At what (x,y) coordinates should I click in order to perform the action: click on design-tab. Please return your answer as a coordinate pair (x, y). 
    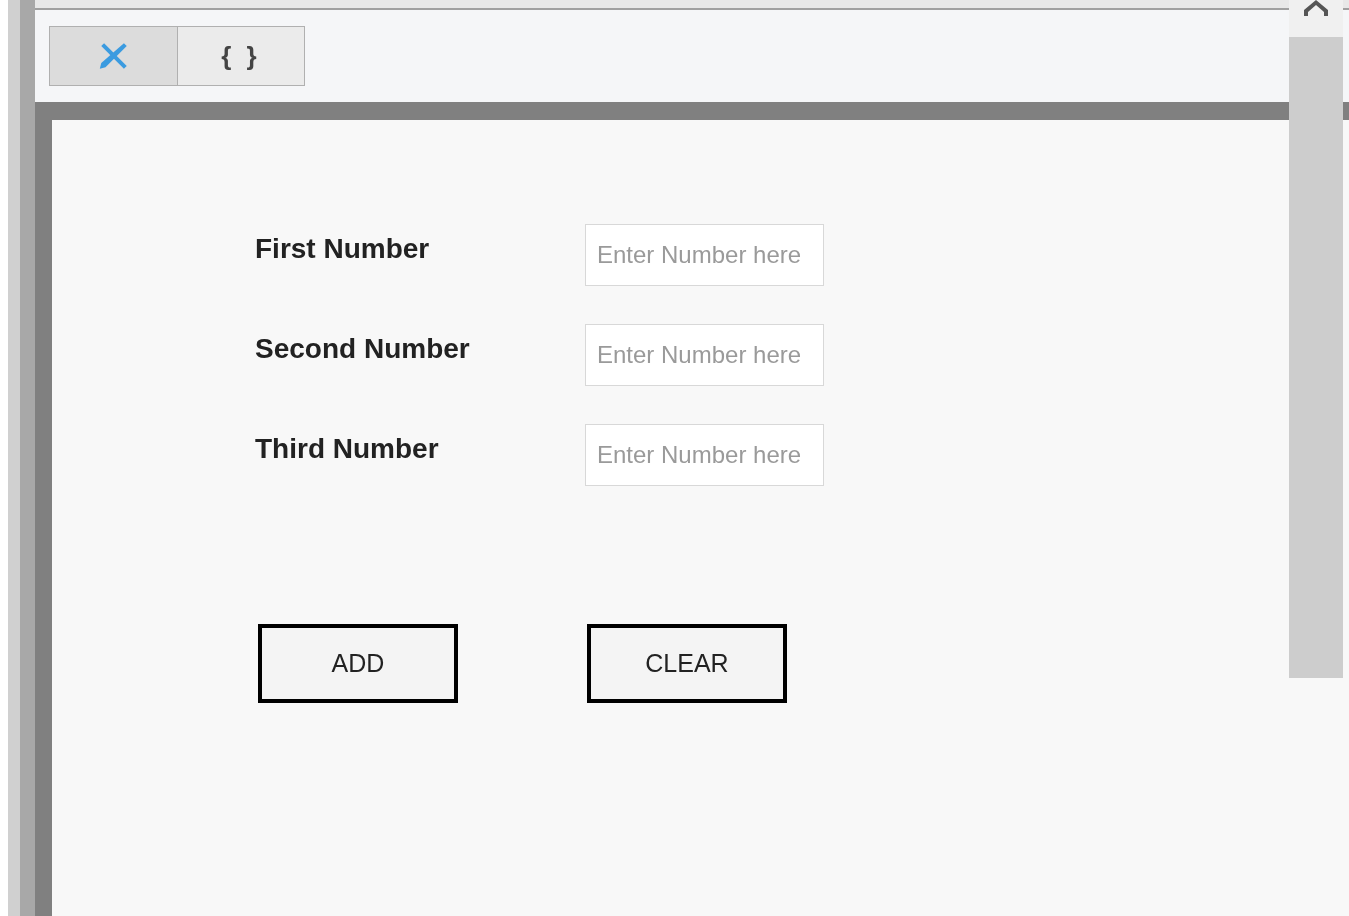
    Looking at the image, I should click on (113, 56).